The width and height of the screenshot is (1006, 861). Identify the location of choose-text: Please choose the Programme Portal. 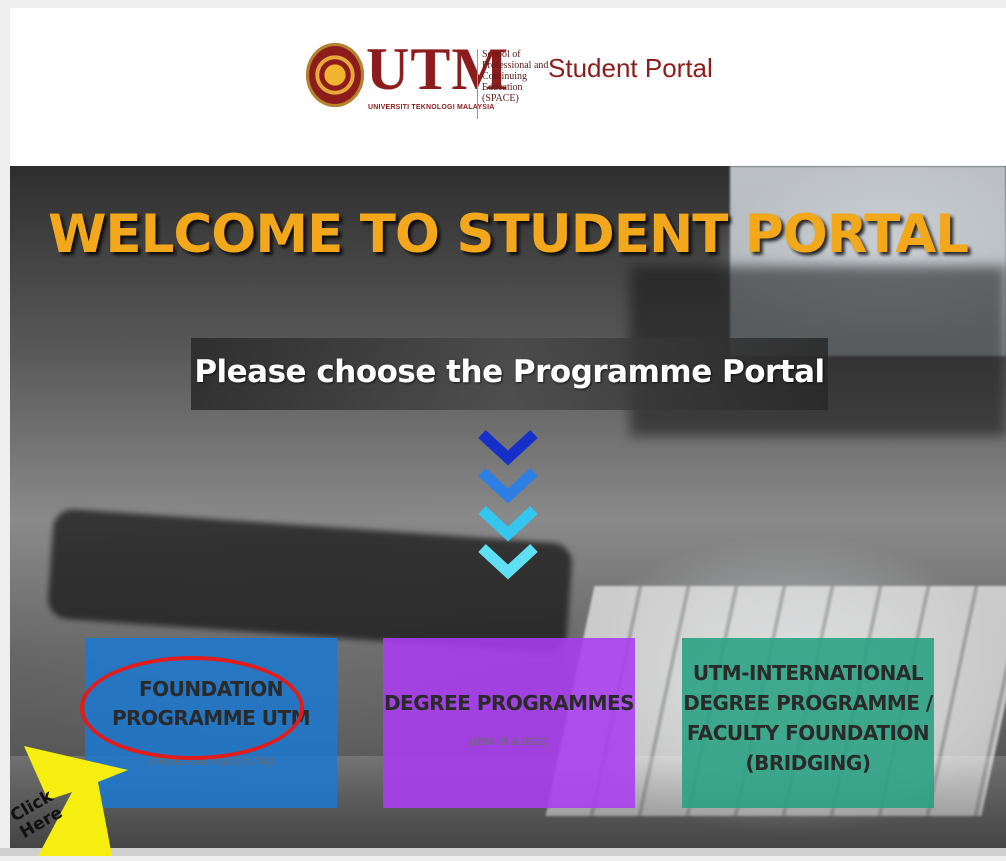
(509, 372).